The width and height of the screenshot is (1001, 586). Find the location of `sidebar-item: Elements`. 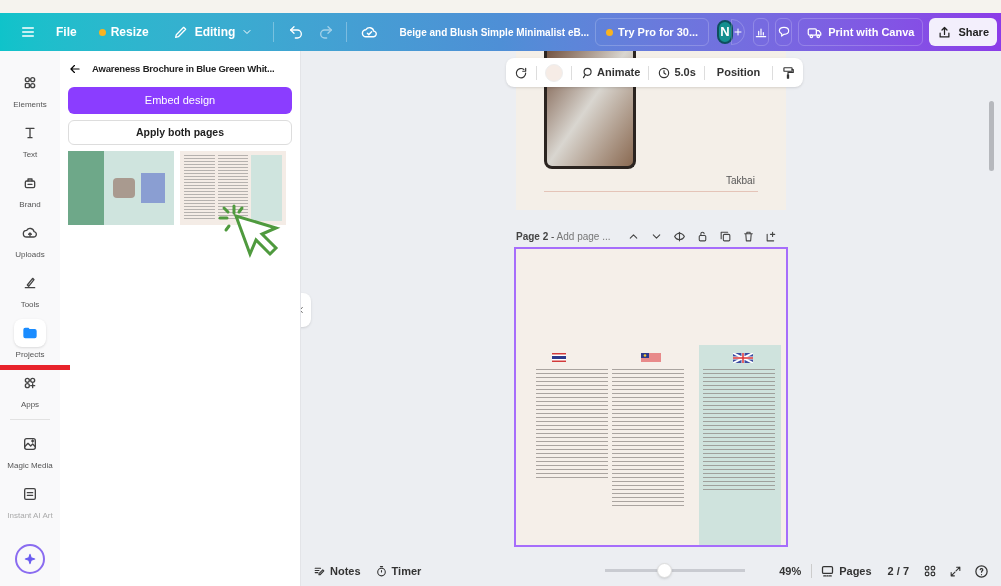

sidebar-item: Elements is located at coordinates (30, 90).